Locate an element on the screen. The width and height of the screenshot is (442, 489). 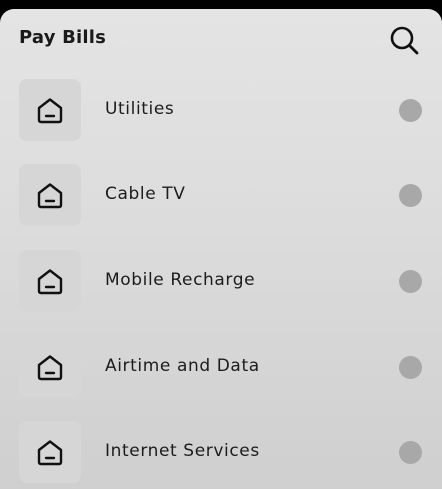
list-item-airtime-and-data: Airtime and Data is located at coordinates (221, 368).